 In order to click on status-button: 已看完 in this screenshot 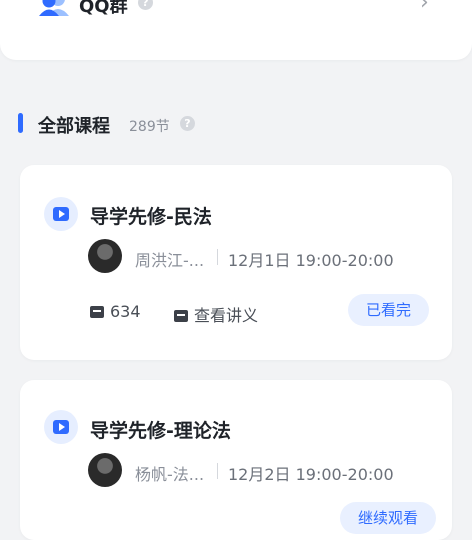, I will do `click(389, 310)`.